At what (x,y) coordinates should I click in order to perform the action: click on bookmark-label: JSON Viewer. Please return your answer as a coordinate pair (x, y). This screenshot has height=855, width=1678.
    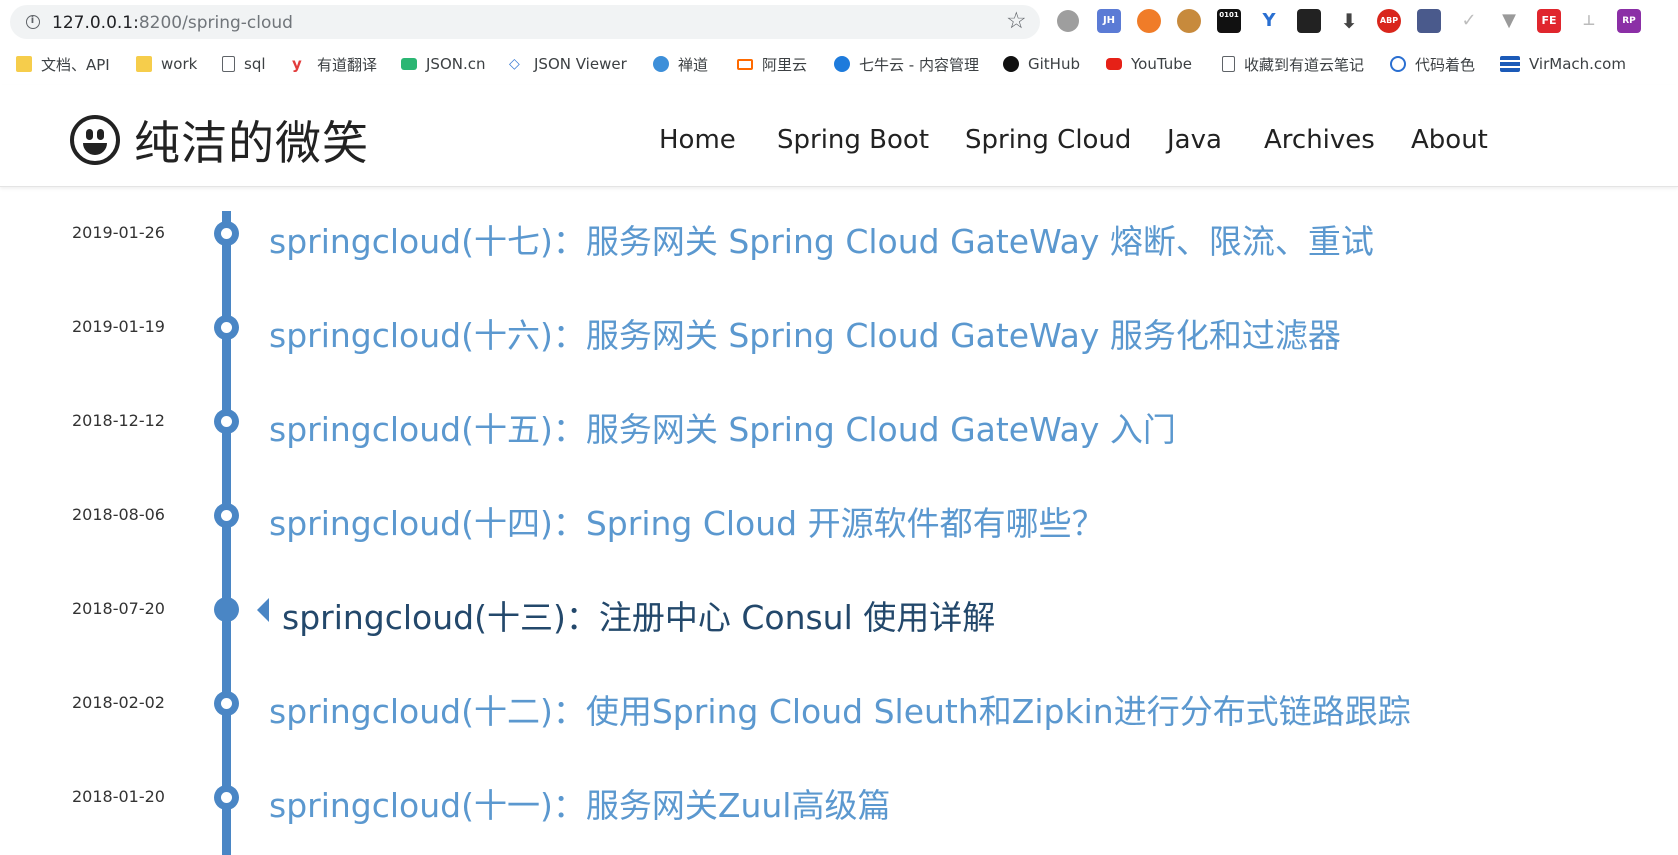
    Looking at the image, I should click on (580, 64).